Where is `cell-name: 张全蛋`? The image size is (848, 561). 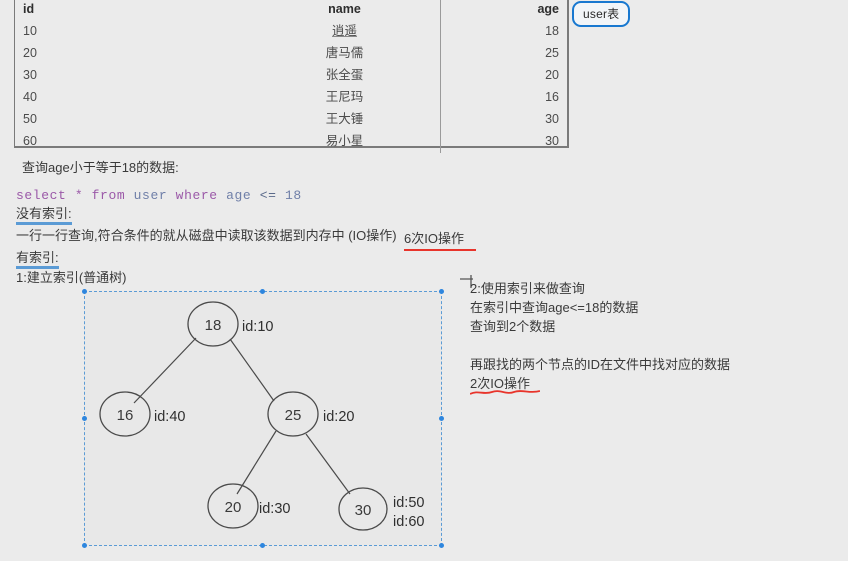
cell-name: 张全蛋 is located at coordinates (344, 75).